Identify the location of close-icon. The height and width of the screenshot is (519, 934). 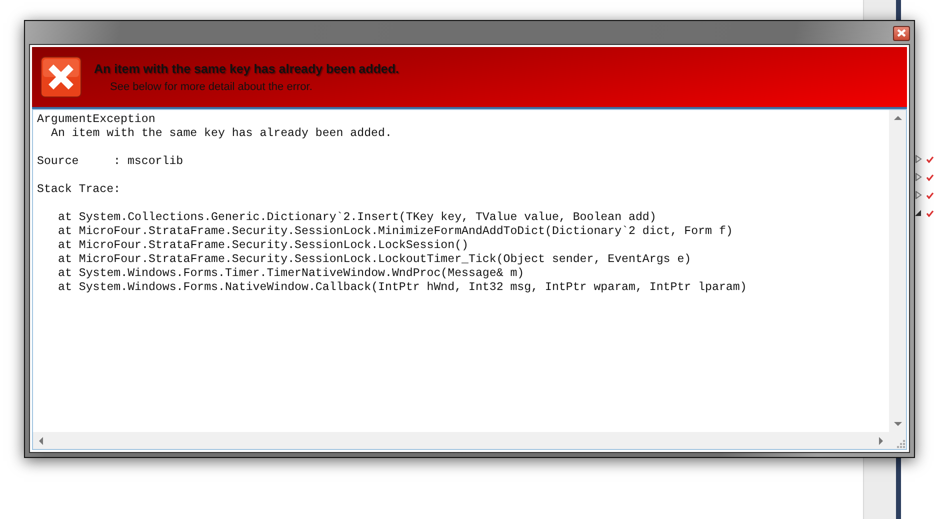
(901, 33).